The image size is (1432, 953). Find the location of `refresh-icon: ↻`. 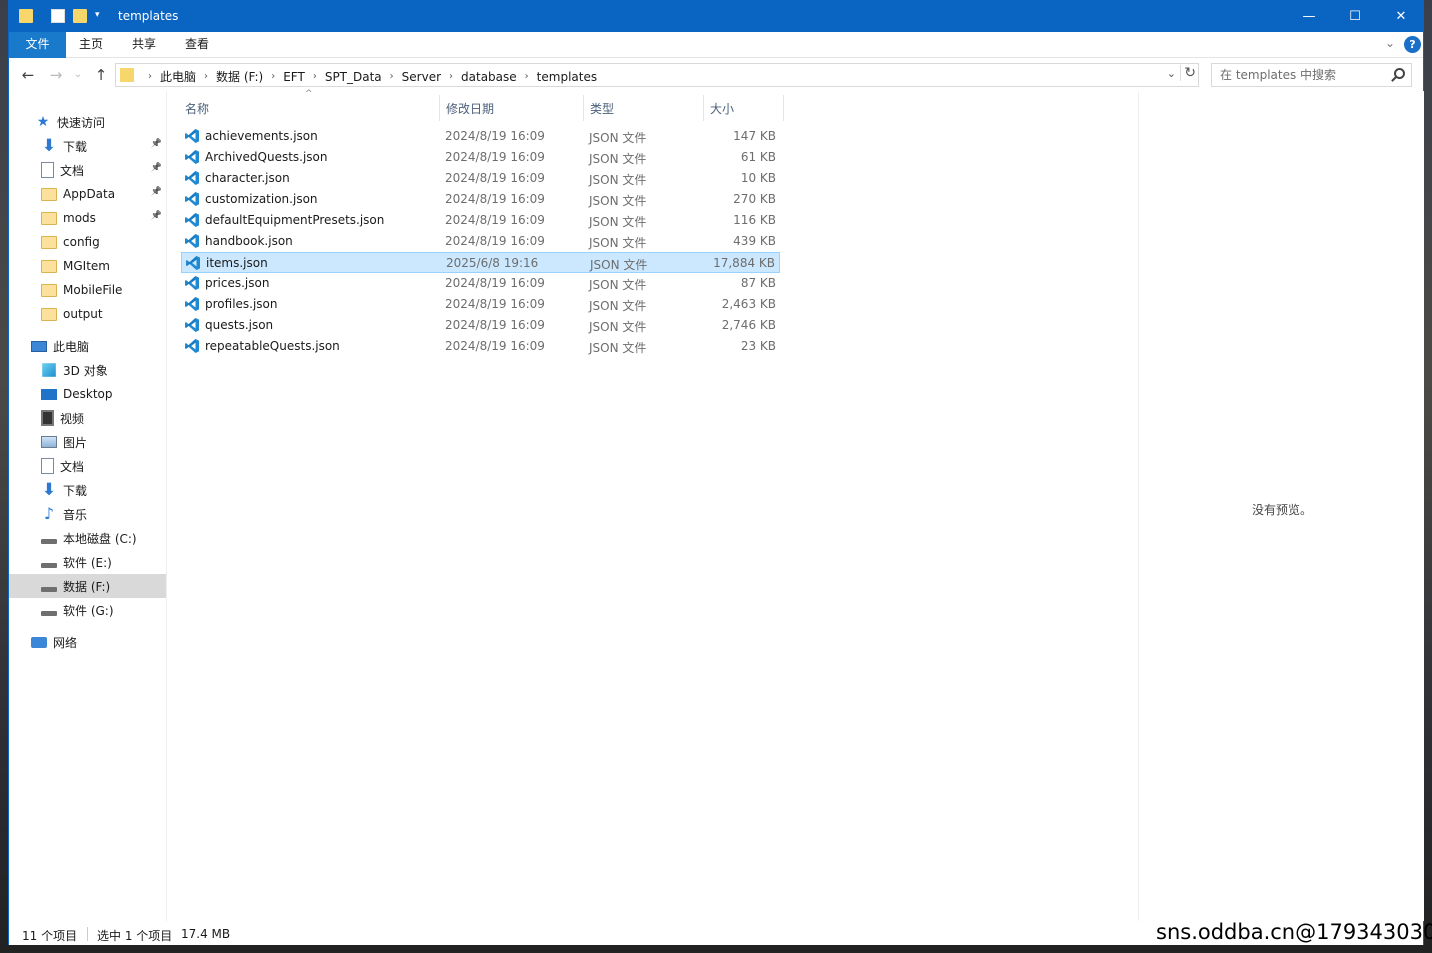

refresh-icon: ↻ is located at coordinates (1188, 73).